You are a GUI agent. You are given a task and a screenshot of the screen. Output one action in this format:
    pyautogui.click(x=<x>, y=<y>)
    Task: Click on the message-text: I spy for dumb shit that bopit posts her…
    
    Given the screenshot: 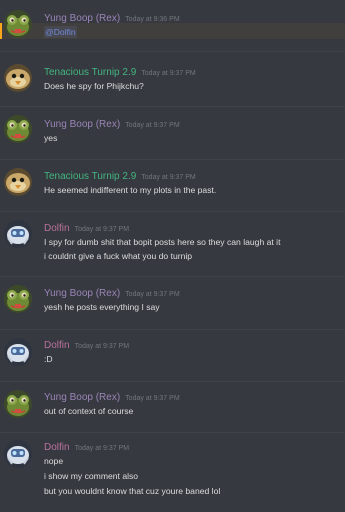 What is the action you would take?
    pyautogui.click(x=162, y=242)
    